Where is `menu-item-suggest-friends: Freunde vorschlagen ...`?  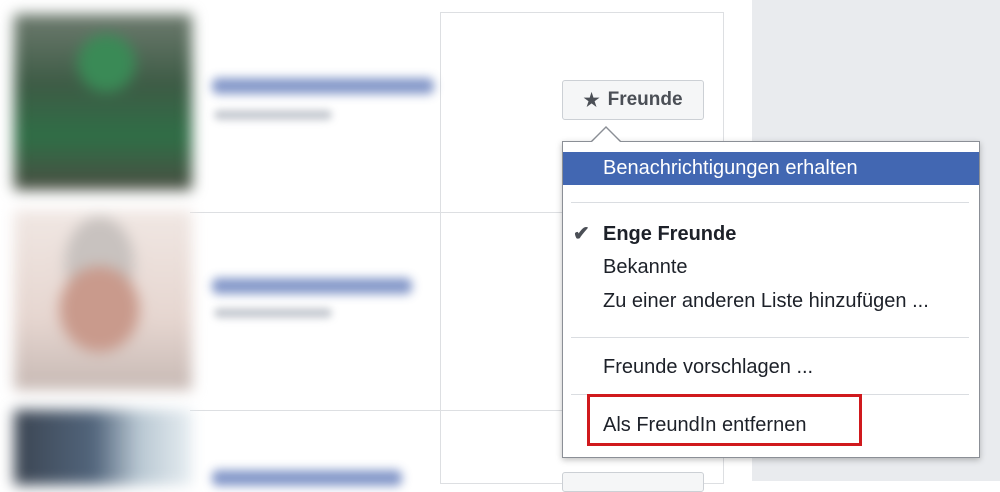
menu-item-suggest-friends: Freunde vorschlagen ... is located at coordinates (771, 367).